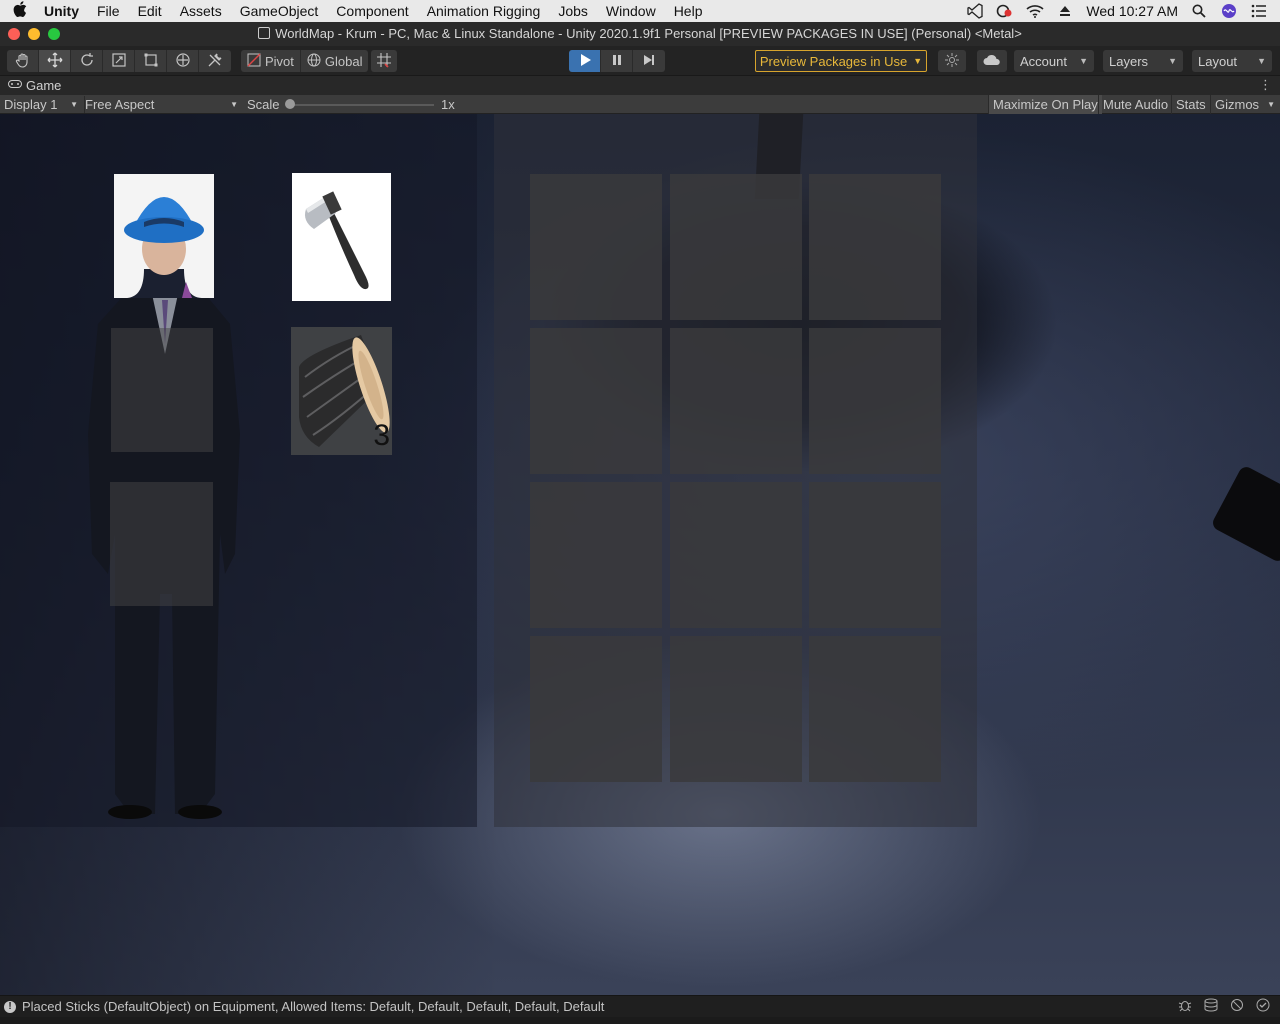 The height and width of the screenshot is (1024, 1280). What do you see at coordinates (1035, 11) in the screenshot?
I see `wifi-icon` at bounding box center [1035, 11].